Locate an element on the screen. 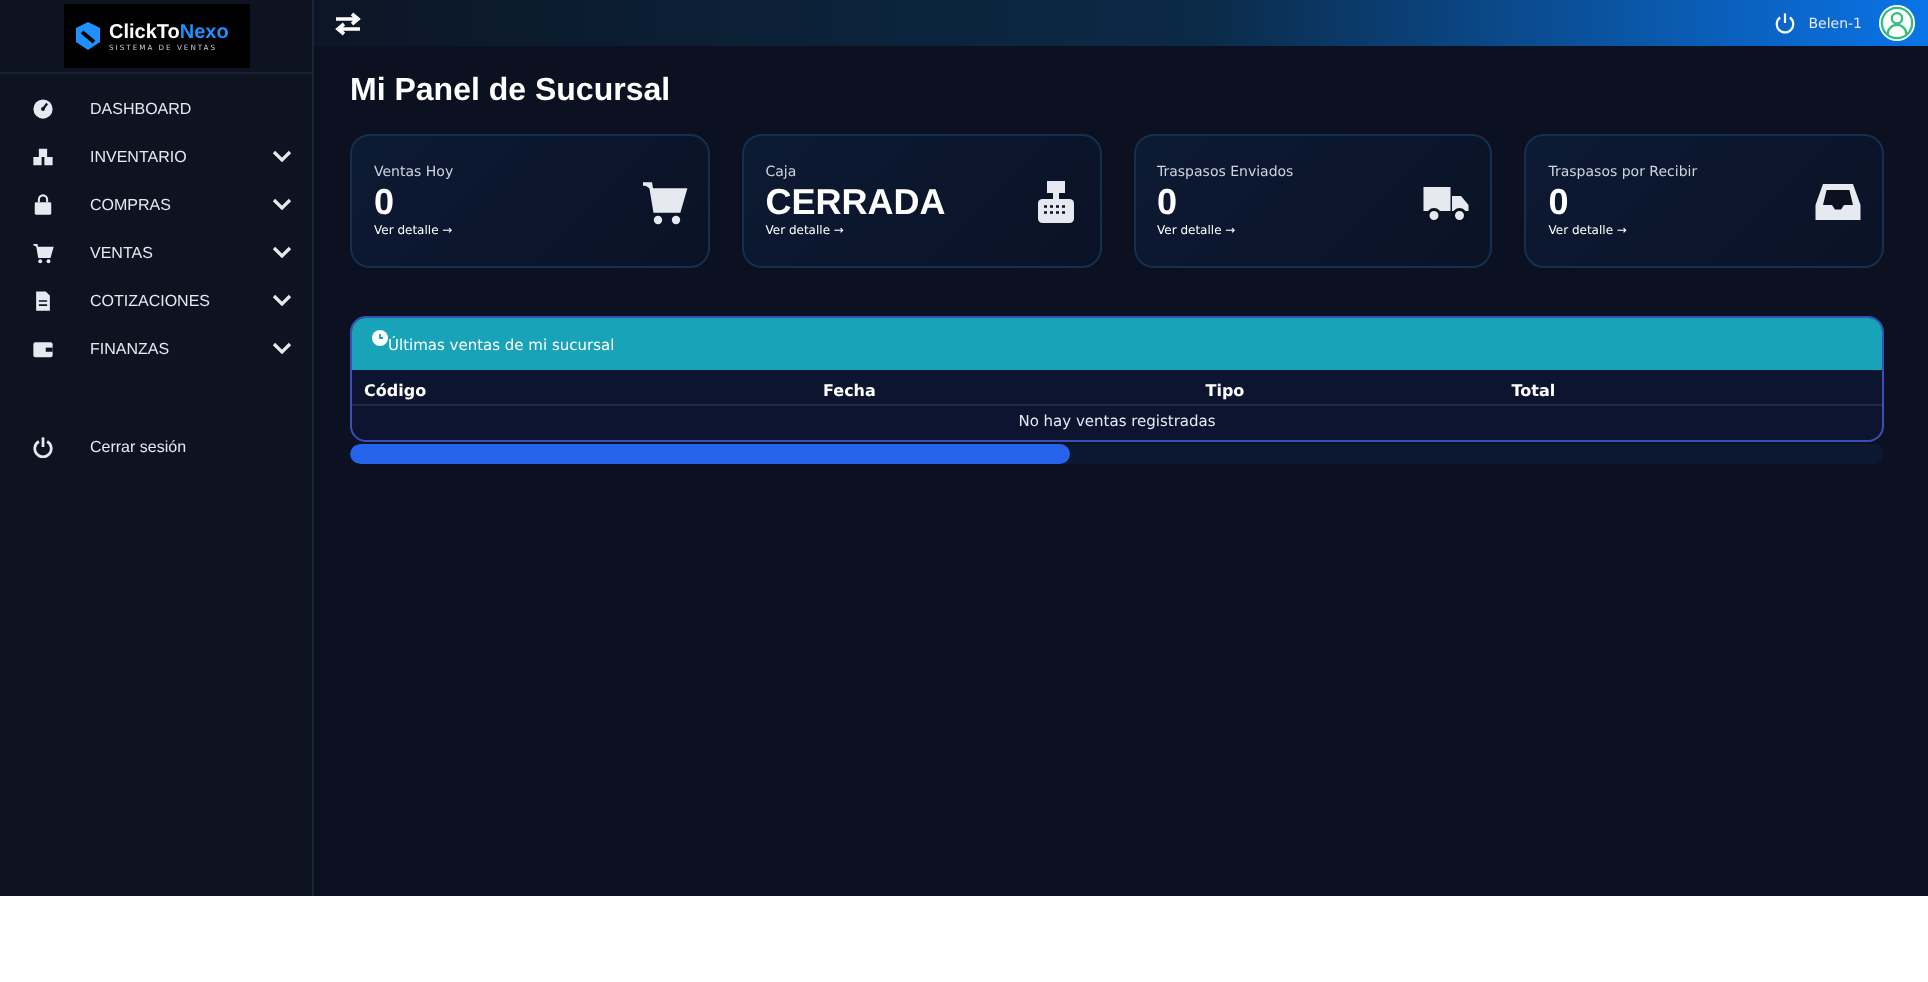 This screenshot has width=1928, height=982. boxes-icon is located at coordinates (43, 156).